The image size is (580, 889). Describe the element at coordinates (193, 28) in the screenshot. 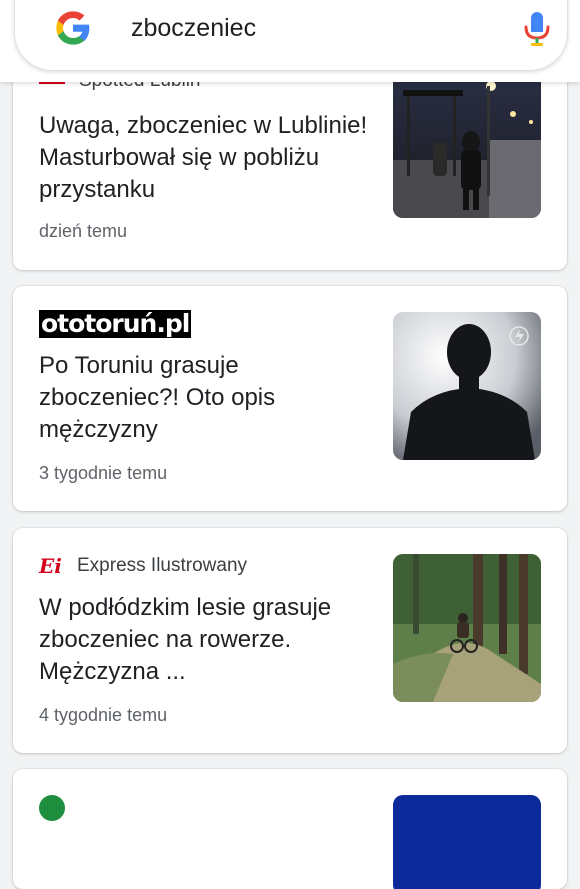

I see `search-query-text: zboczeniec` at that location.